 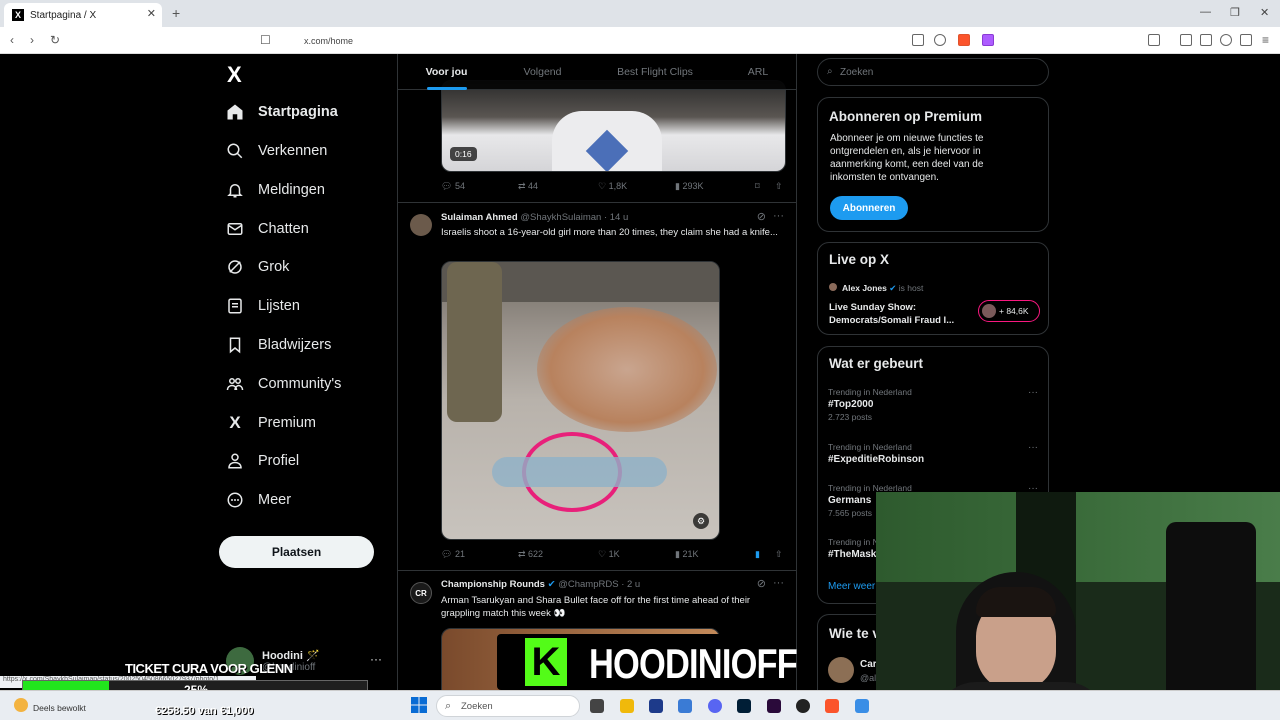 What do you see at coordinates (278, 345) in the screenshot?
I see `nav-bookmarks: Bladwijzers` at bounding box center [278, 345].